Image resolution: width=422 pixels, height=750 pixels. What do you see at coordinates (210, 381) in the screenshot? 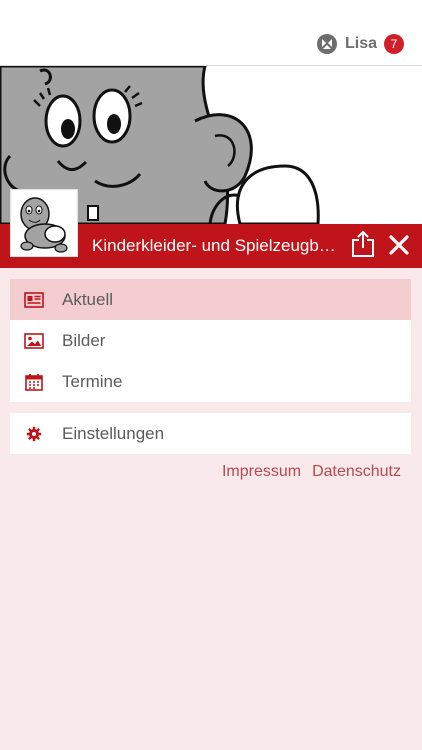
I see `menu-item-termine: Termine` at bounding box center [210, 381].